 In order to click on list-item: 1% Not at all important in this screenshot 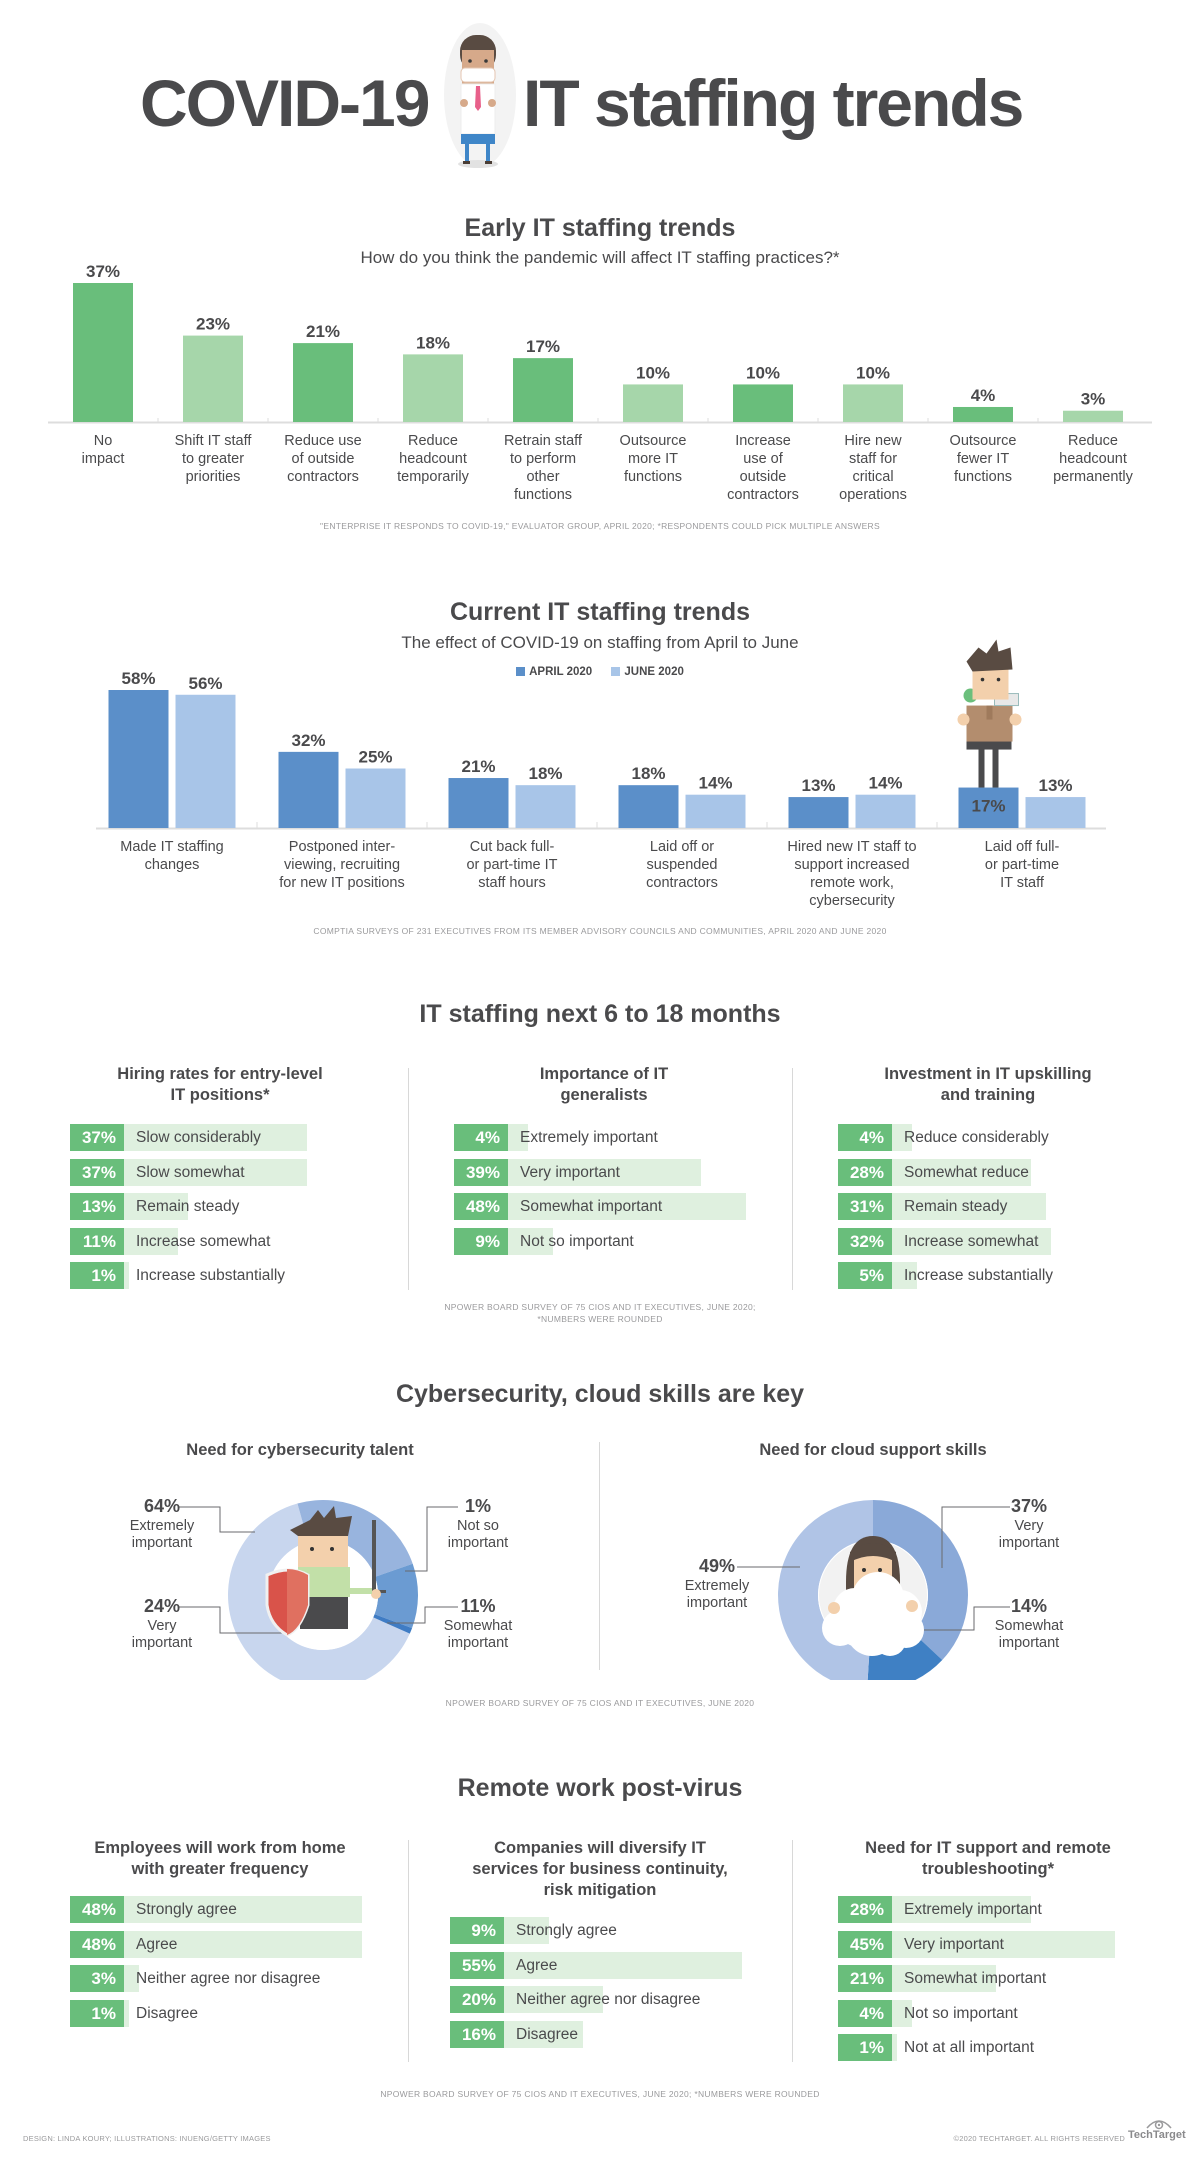, I will do `click(988, 2047)`.